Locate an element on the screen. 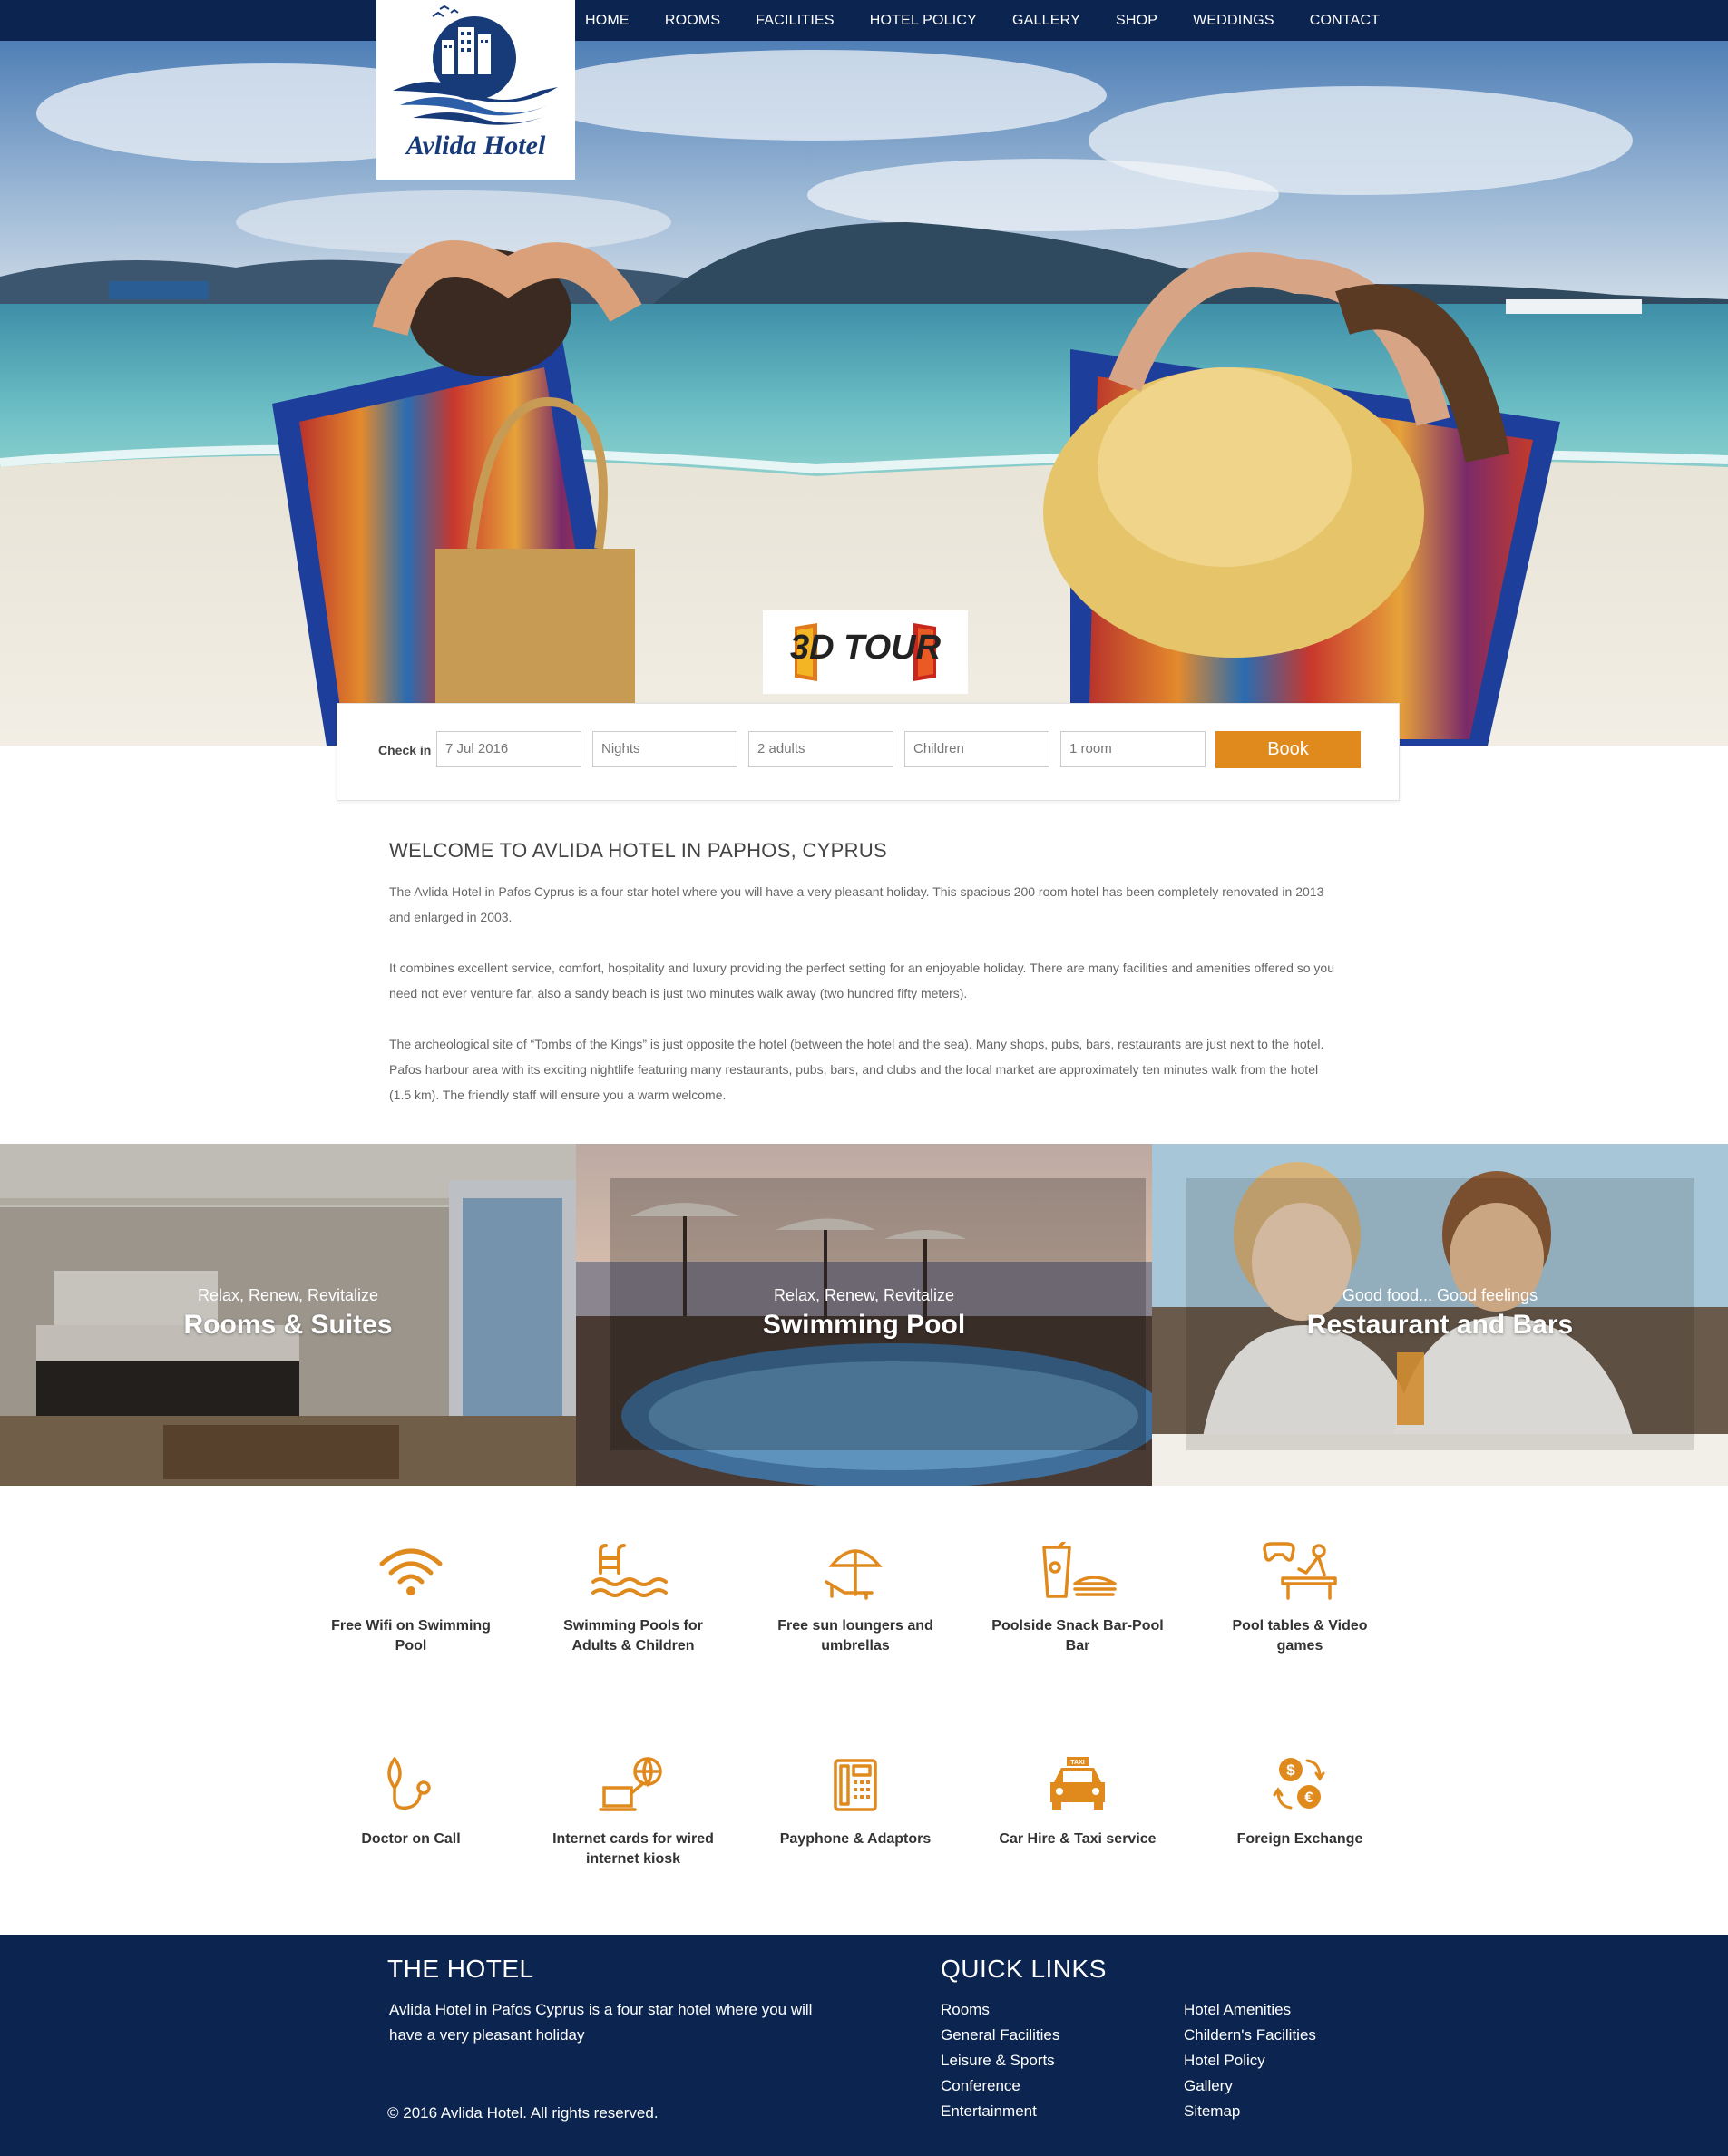 The image size is (1728, 2156). amenity-label: Free sun loungers and umbrellas is located at coordinates (855, 1636).